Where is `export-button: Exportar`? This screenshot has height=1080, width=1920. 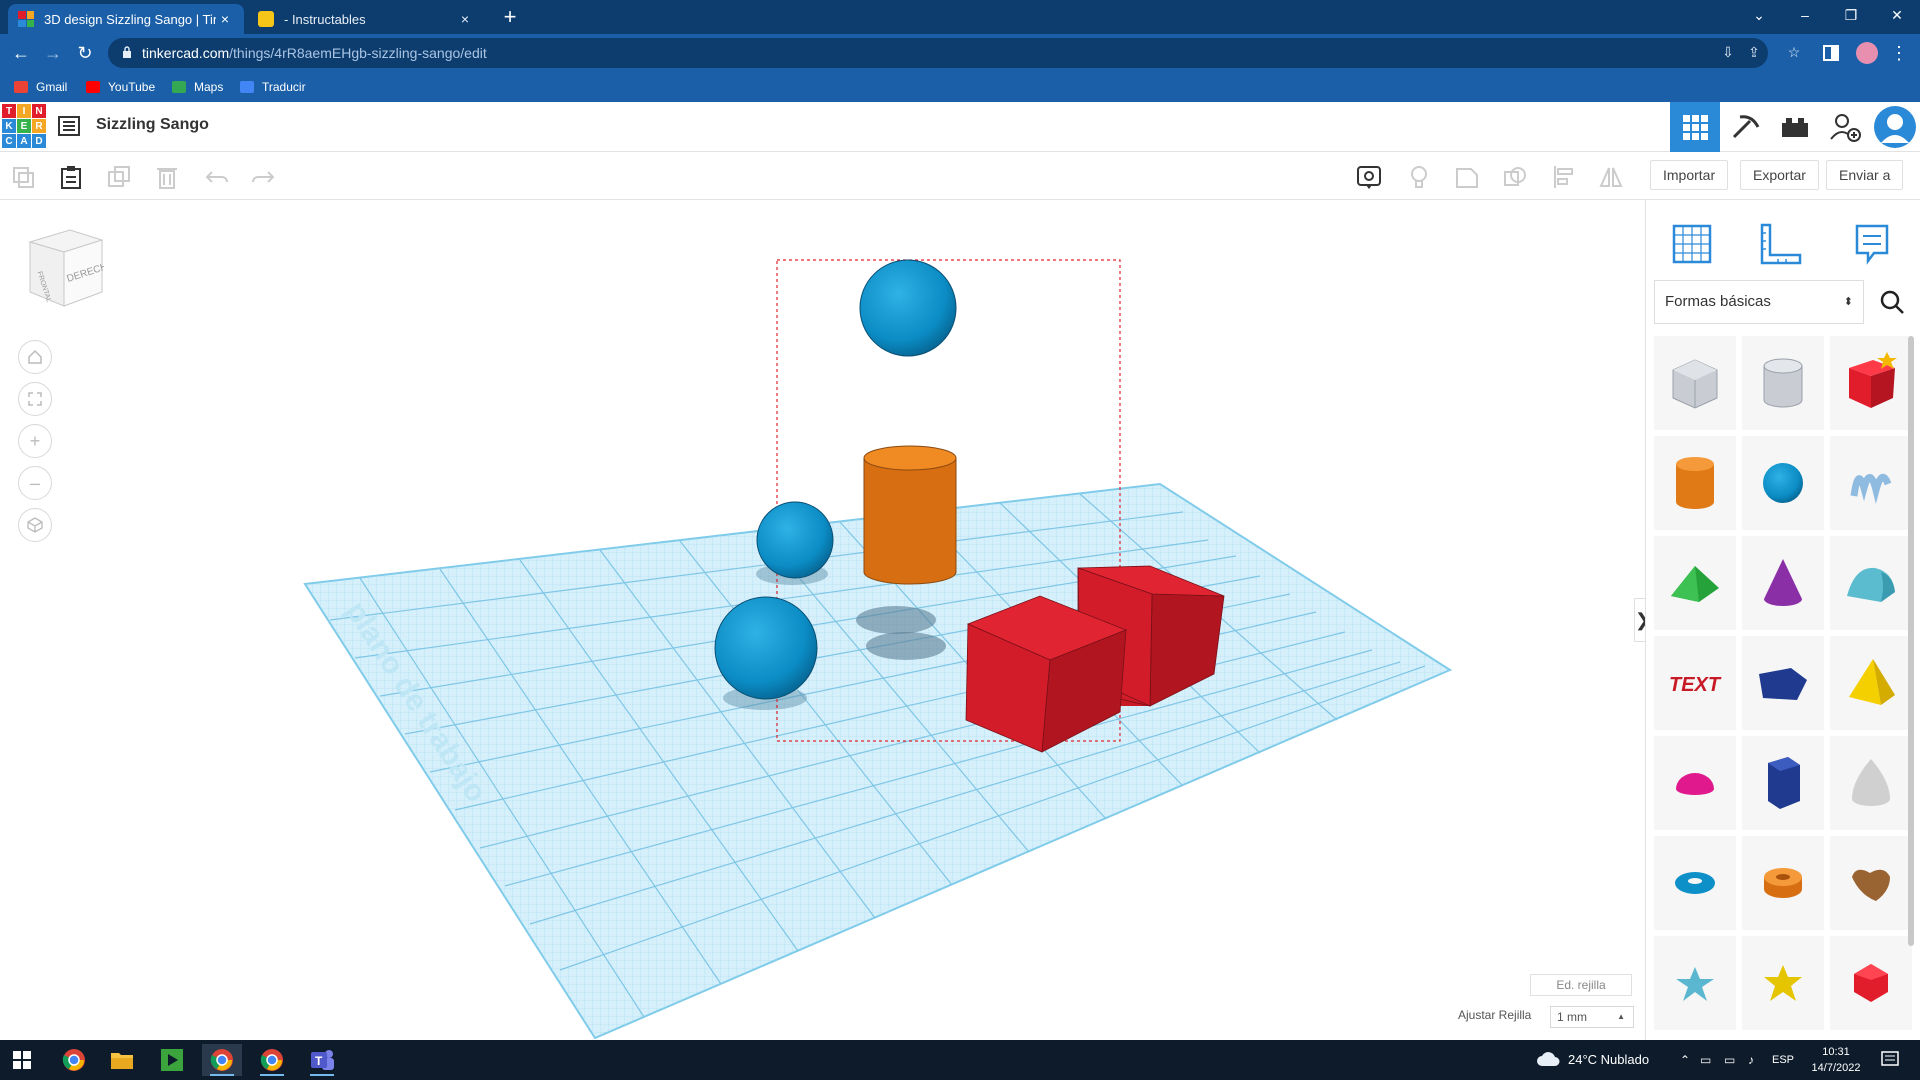 export-button: Exportar is located at coordinates (1779, 175).